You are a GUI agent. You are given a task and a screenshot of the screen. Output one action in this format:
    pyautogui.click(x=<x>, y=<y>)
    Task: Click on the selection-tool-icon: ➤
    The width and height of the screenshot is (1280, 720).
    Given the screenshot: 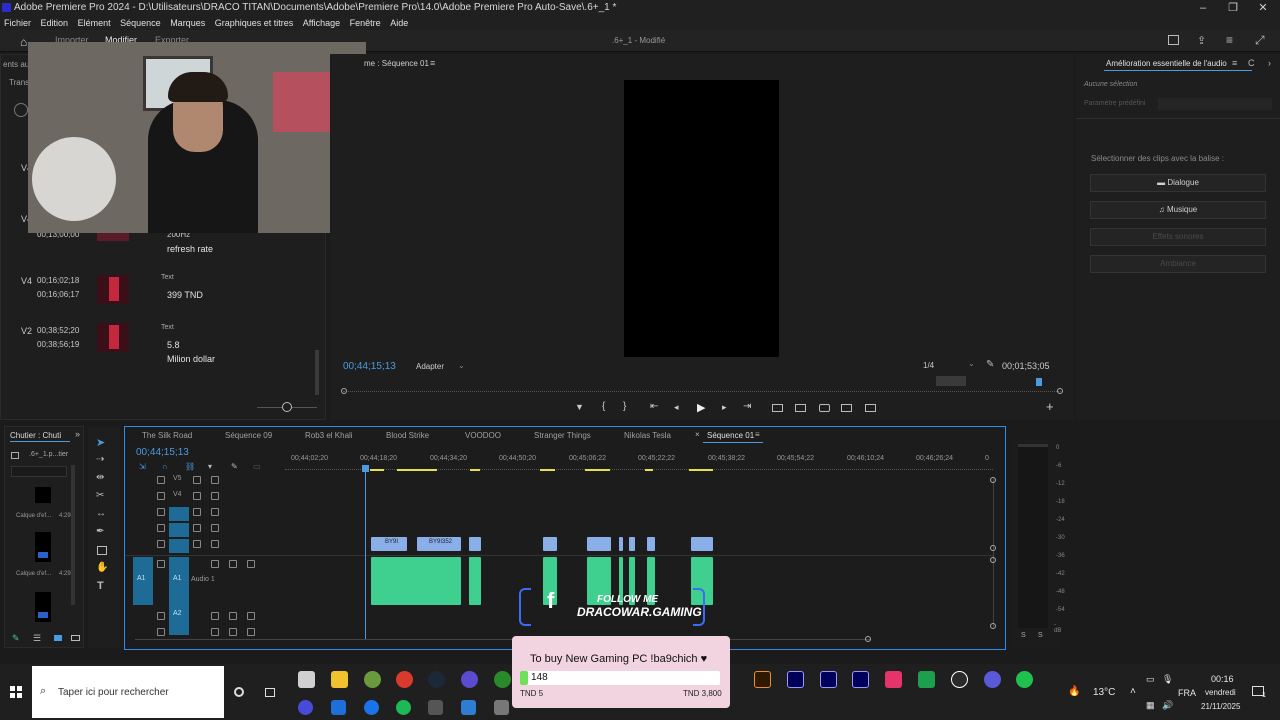 What is the action you would take?
    pyautogui.click(x=100, y=442)
    